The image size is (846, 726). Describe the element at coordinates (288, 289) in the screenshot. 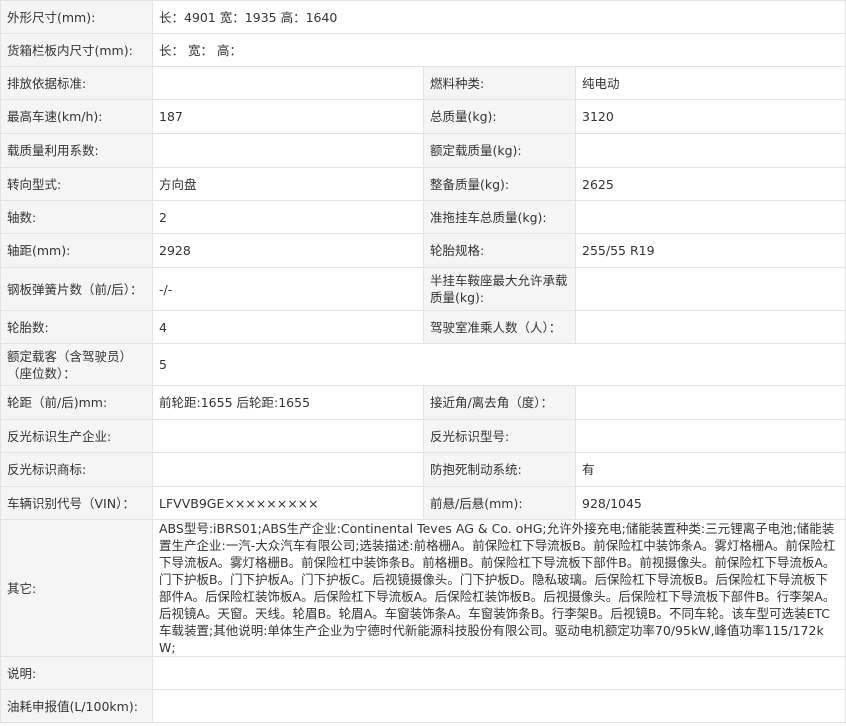

I see `spec-value: -/-` at that location.